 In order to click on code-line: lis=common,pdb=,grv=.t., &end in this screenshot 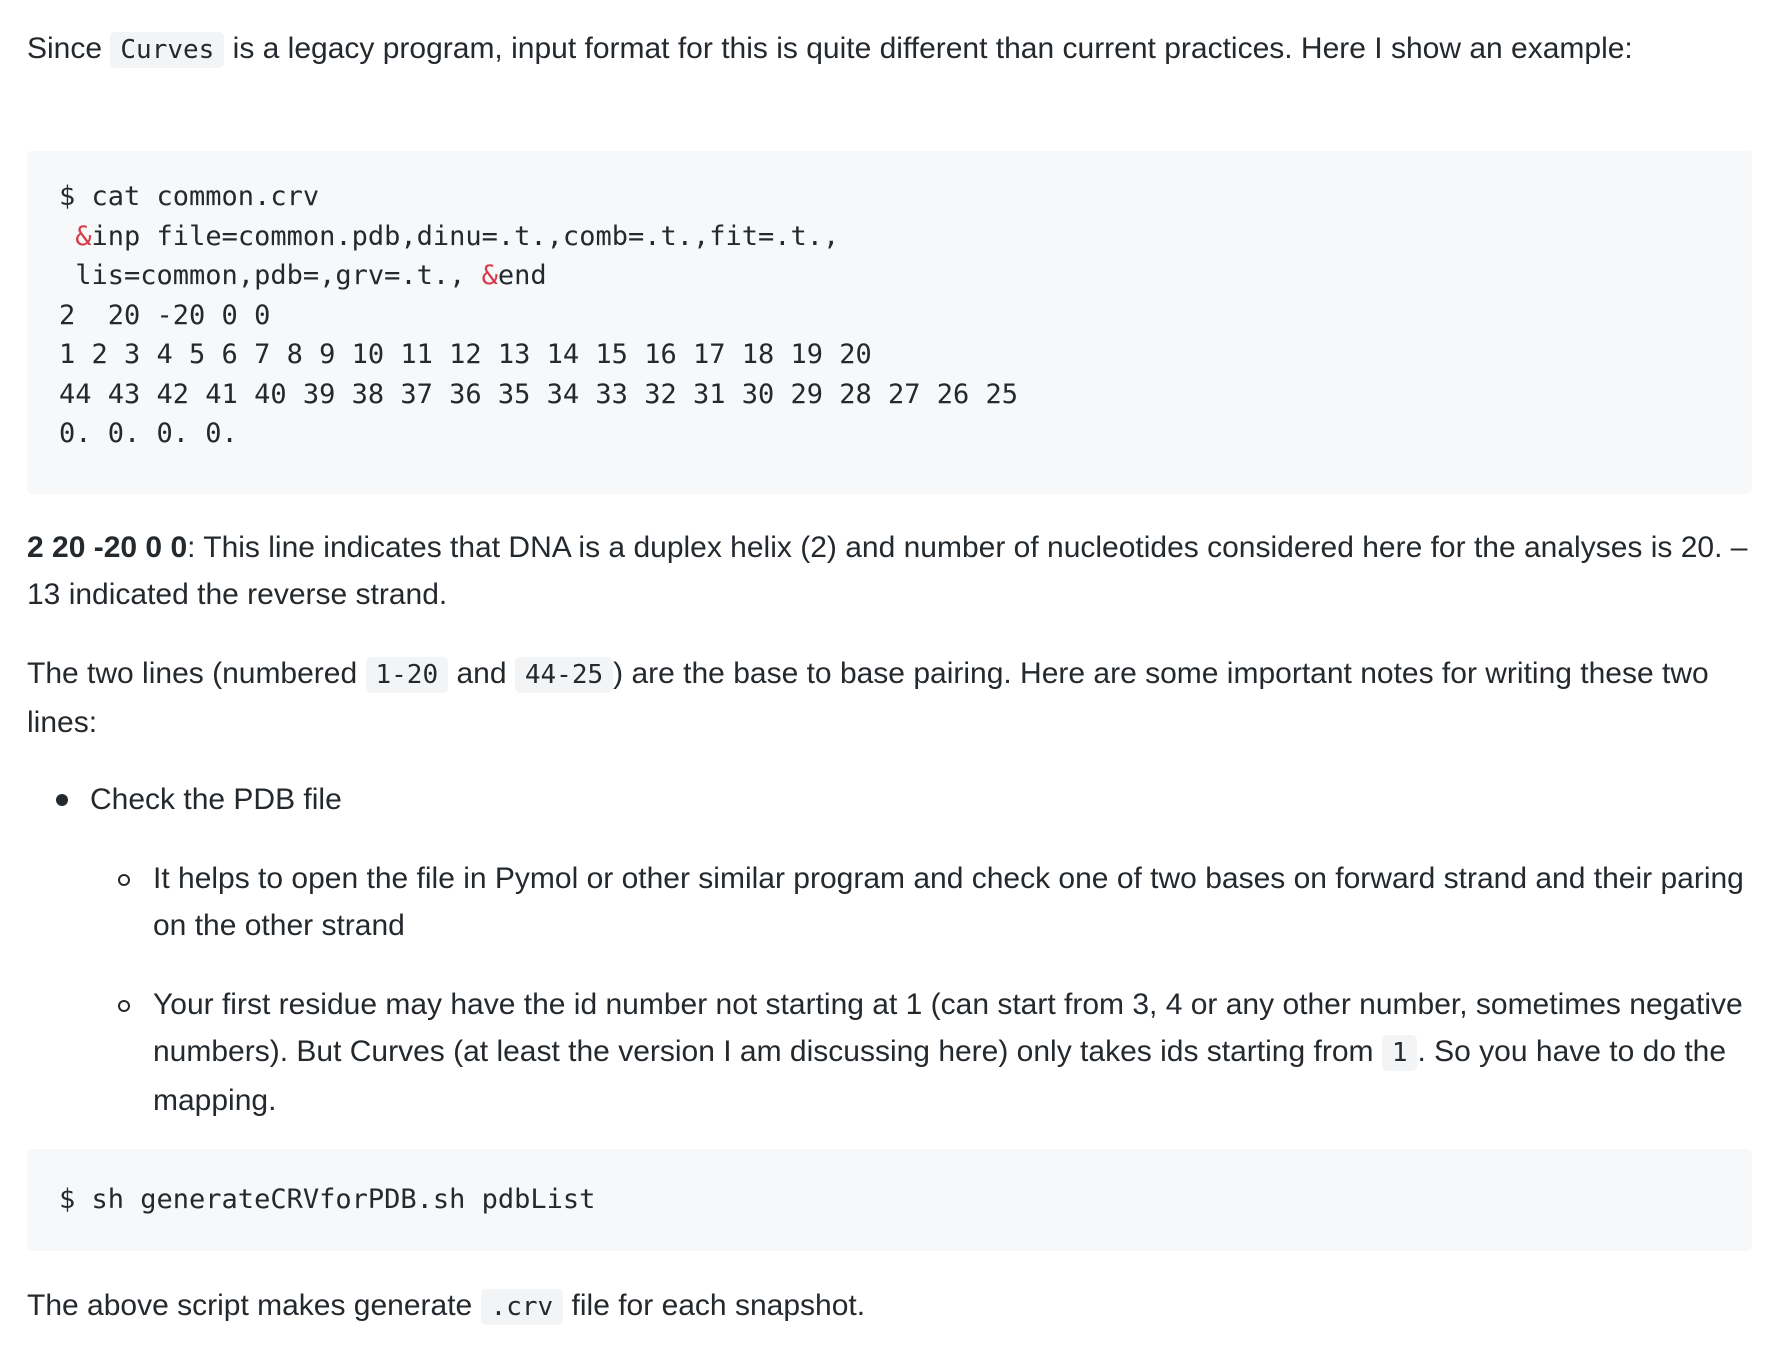, I will do `click(889, 276)`.